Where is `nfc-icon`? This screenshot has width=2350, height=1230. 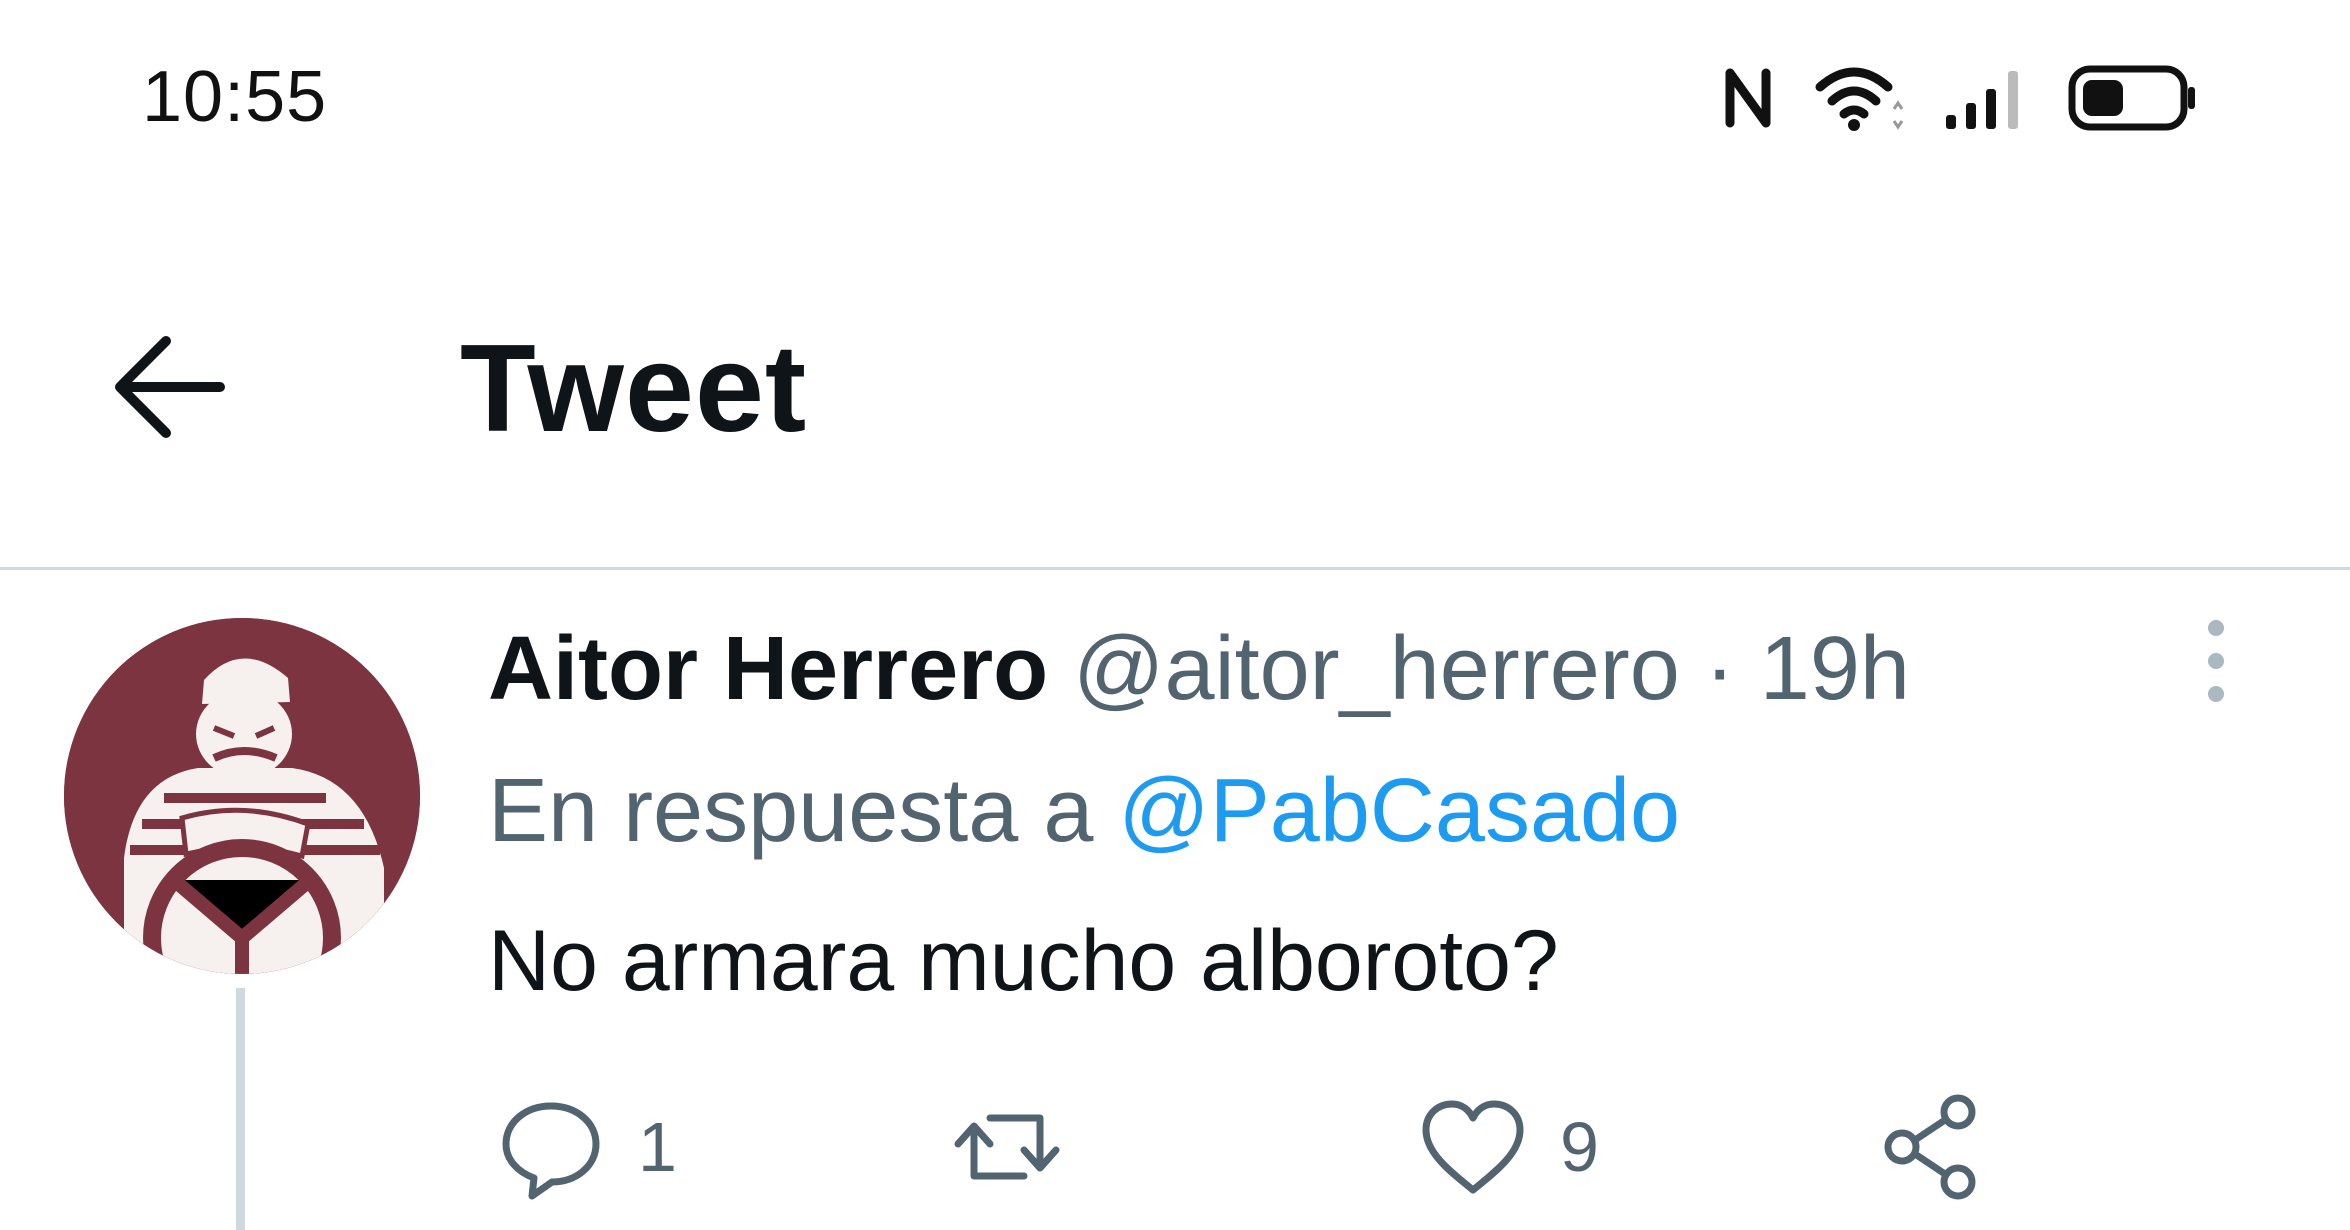 nfc-icon is located at coordinates (1748, 98).